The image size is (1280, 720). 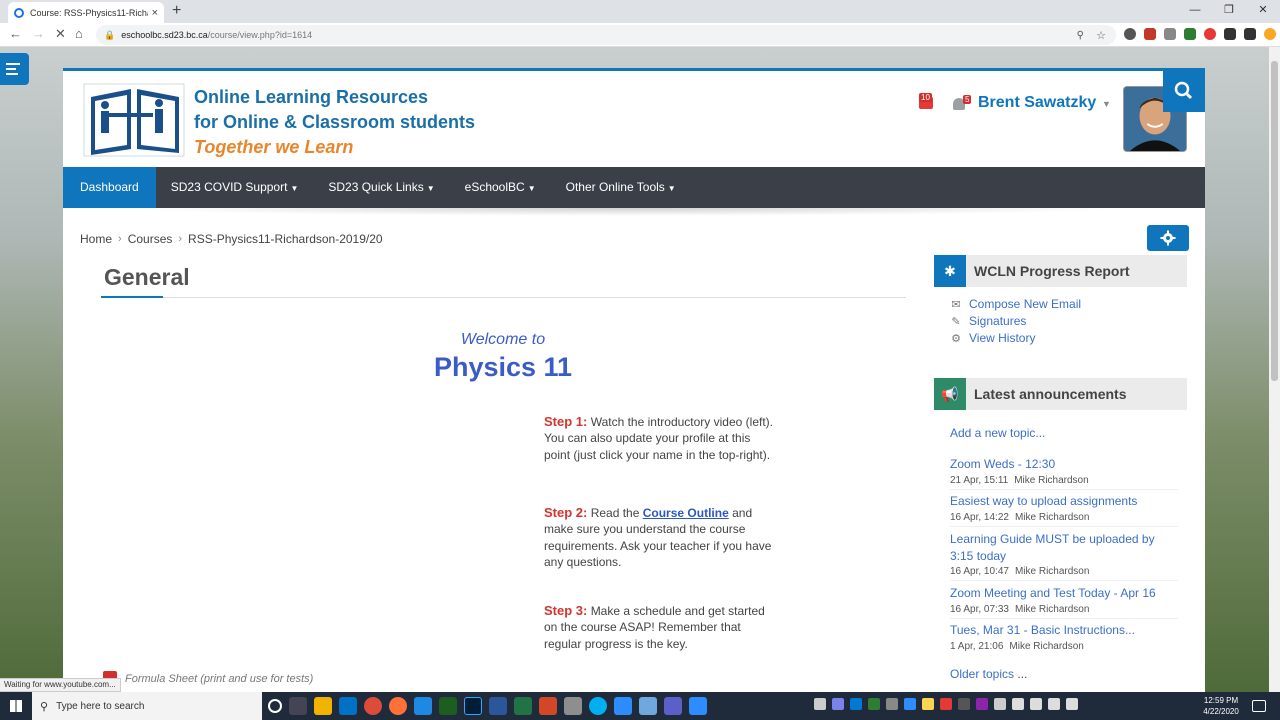 What do you see at coordinates (1101, 35) in the screenshot?
I see `bookmark-star-icon: ☆` at bounding box center [1101, 35].